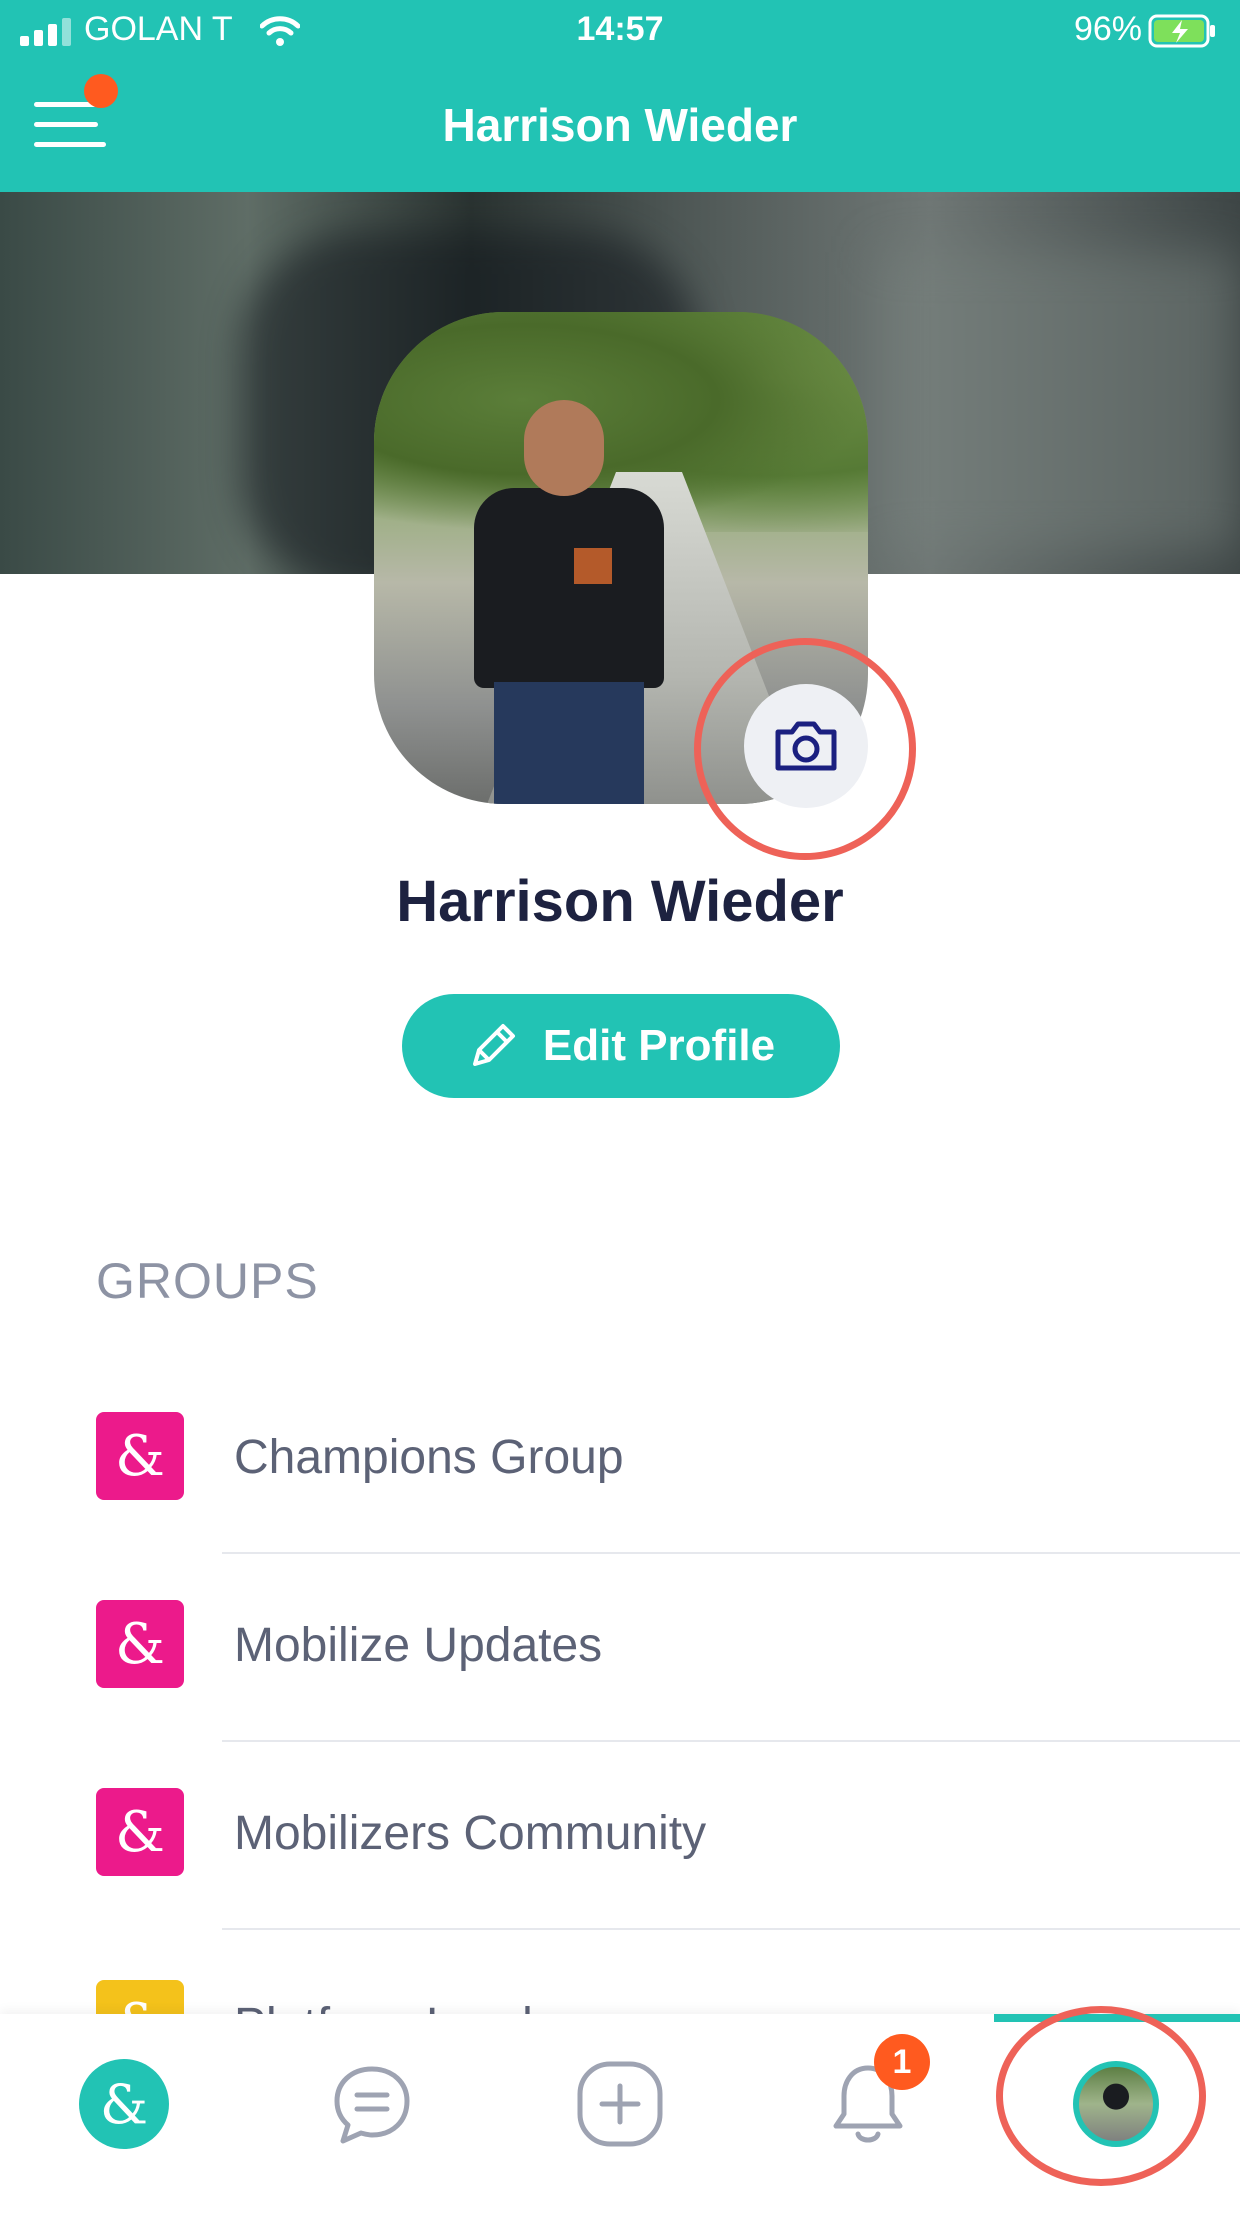 The height and width of the screenshot is (2218, 1240). I want to click on nav-add, so click(620, 2104).